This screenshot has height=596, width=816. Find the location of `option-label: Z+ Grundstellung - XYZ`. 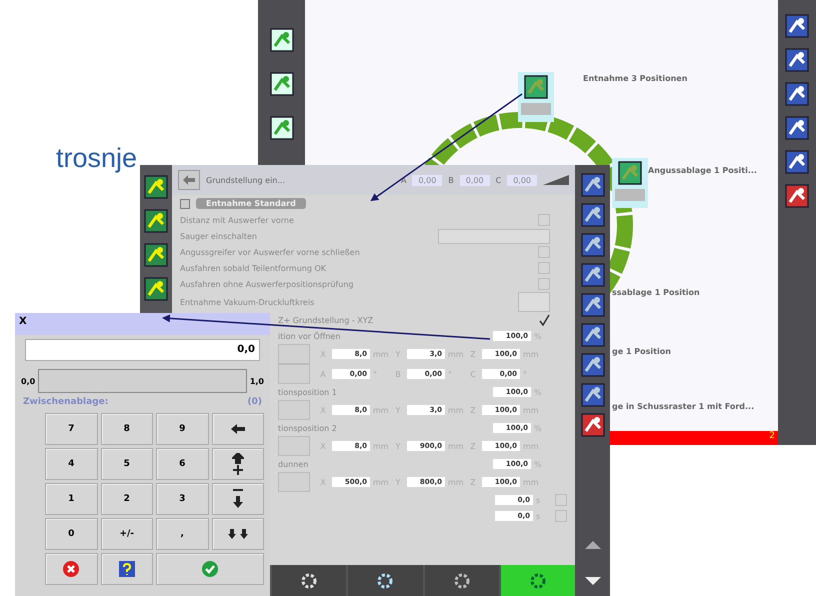

option-label: Z+ Grundstellung - XYZ is located at coordinates (326, 320).